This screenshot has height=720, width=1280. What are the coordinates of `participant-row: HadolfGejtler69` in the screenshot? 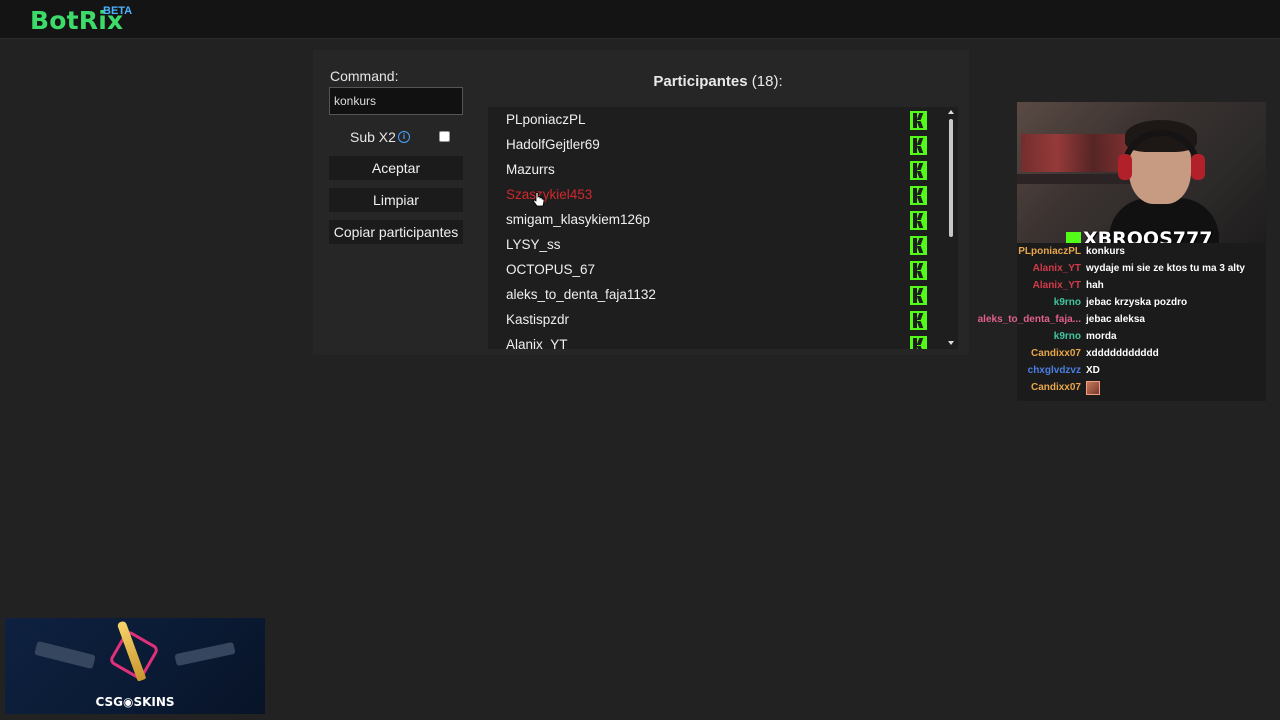 It's located at (710, 145).